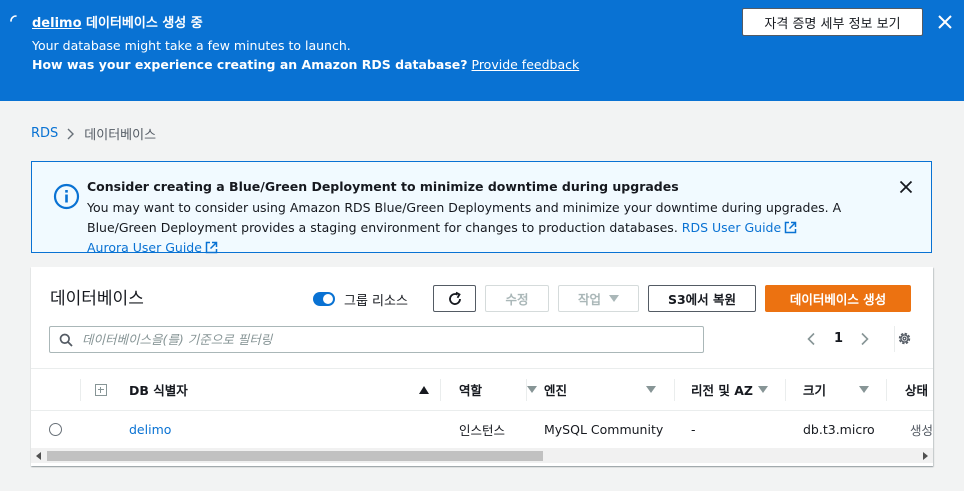 This screenshot has width=964, height=491. I want to click on table-header: DB 식별자 역할 엔진 리전 및 AZ 크기 상태, so click(482, 389).